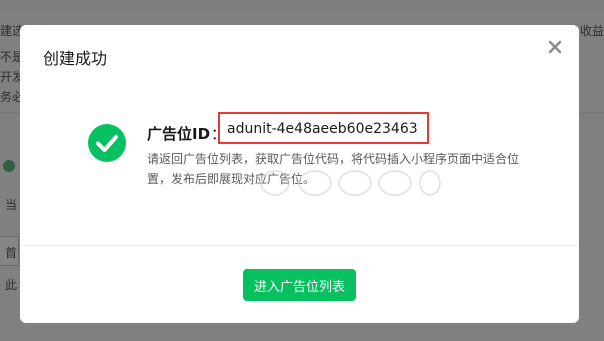  What do you see at coordinates (11, 285) in the screenshot?
I see `background-text: 此` at bounding box center [11, 285].